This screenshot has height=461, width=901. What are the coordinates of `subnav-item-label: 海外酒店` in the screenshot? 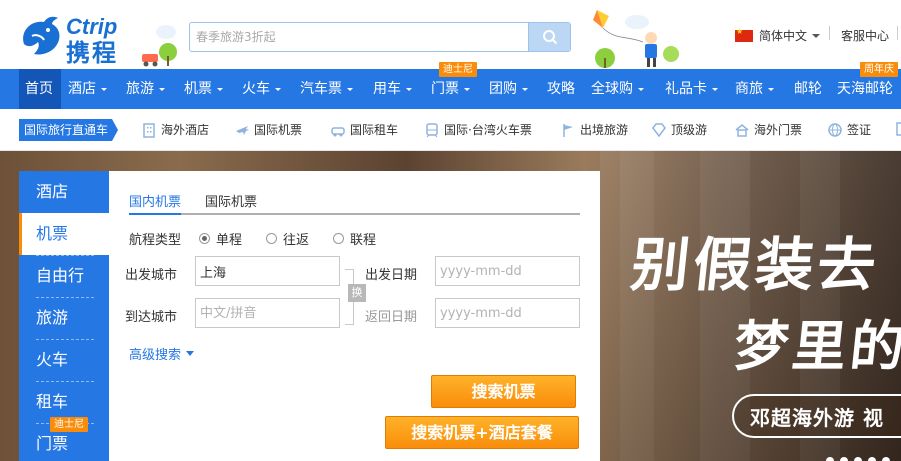 It's located at (185, 130).